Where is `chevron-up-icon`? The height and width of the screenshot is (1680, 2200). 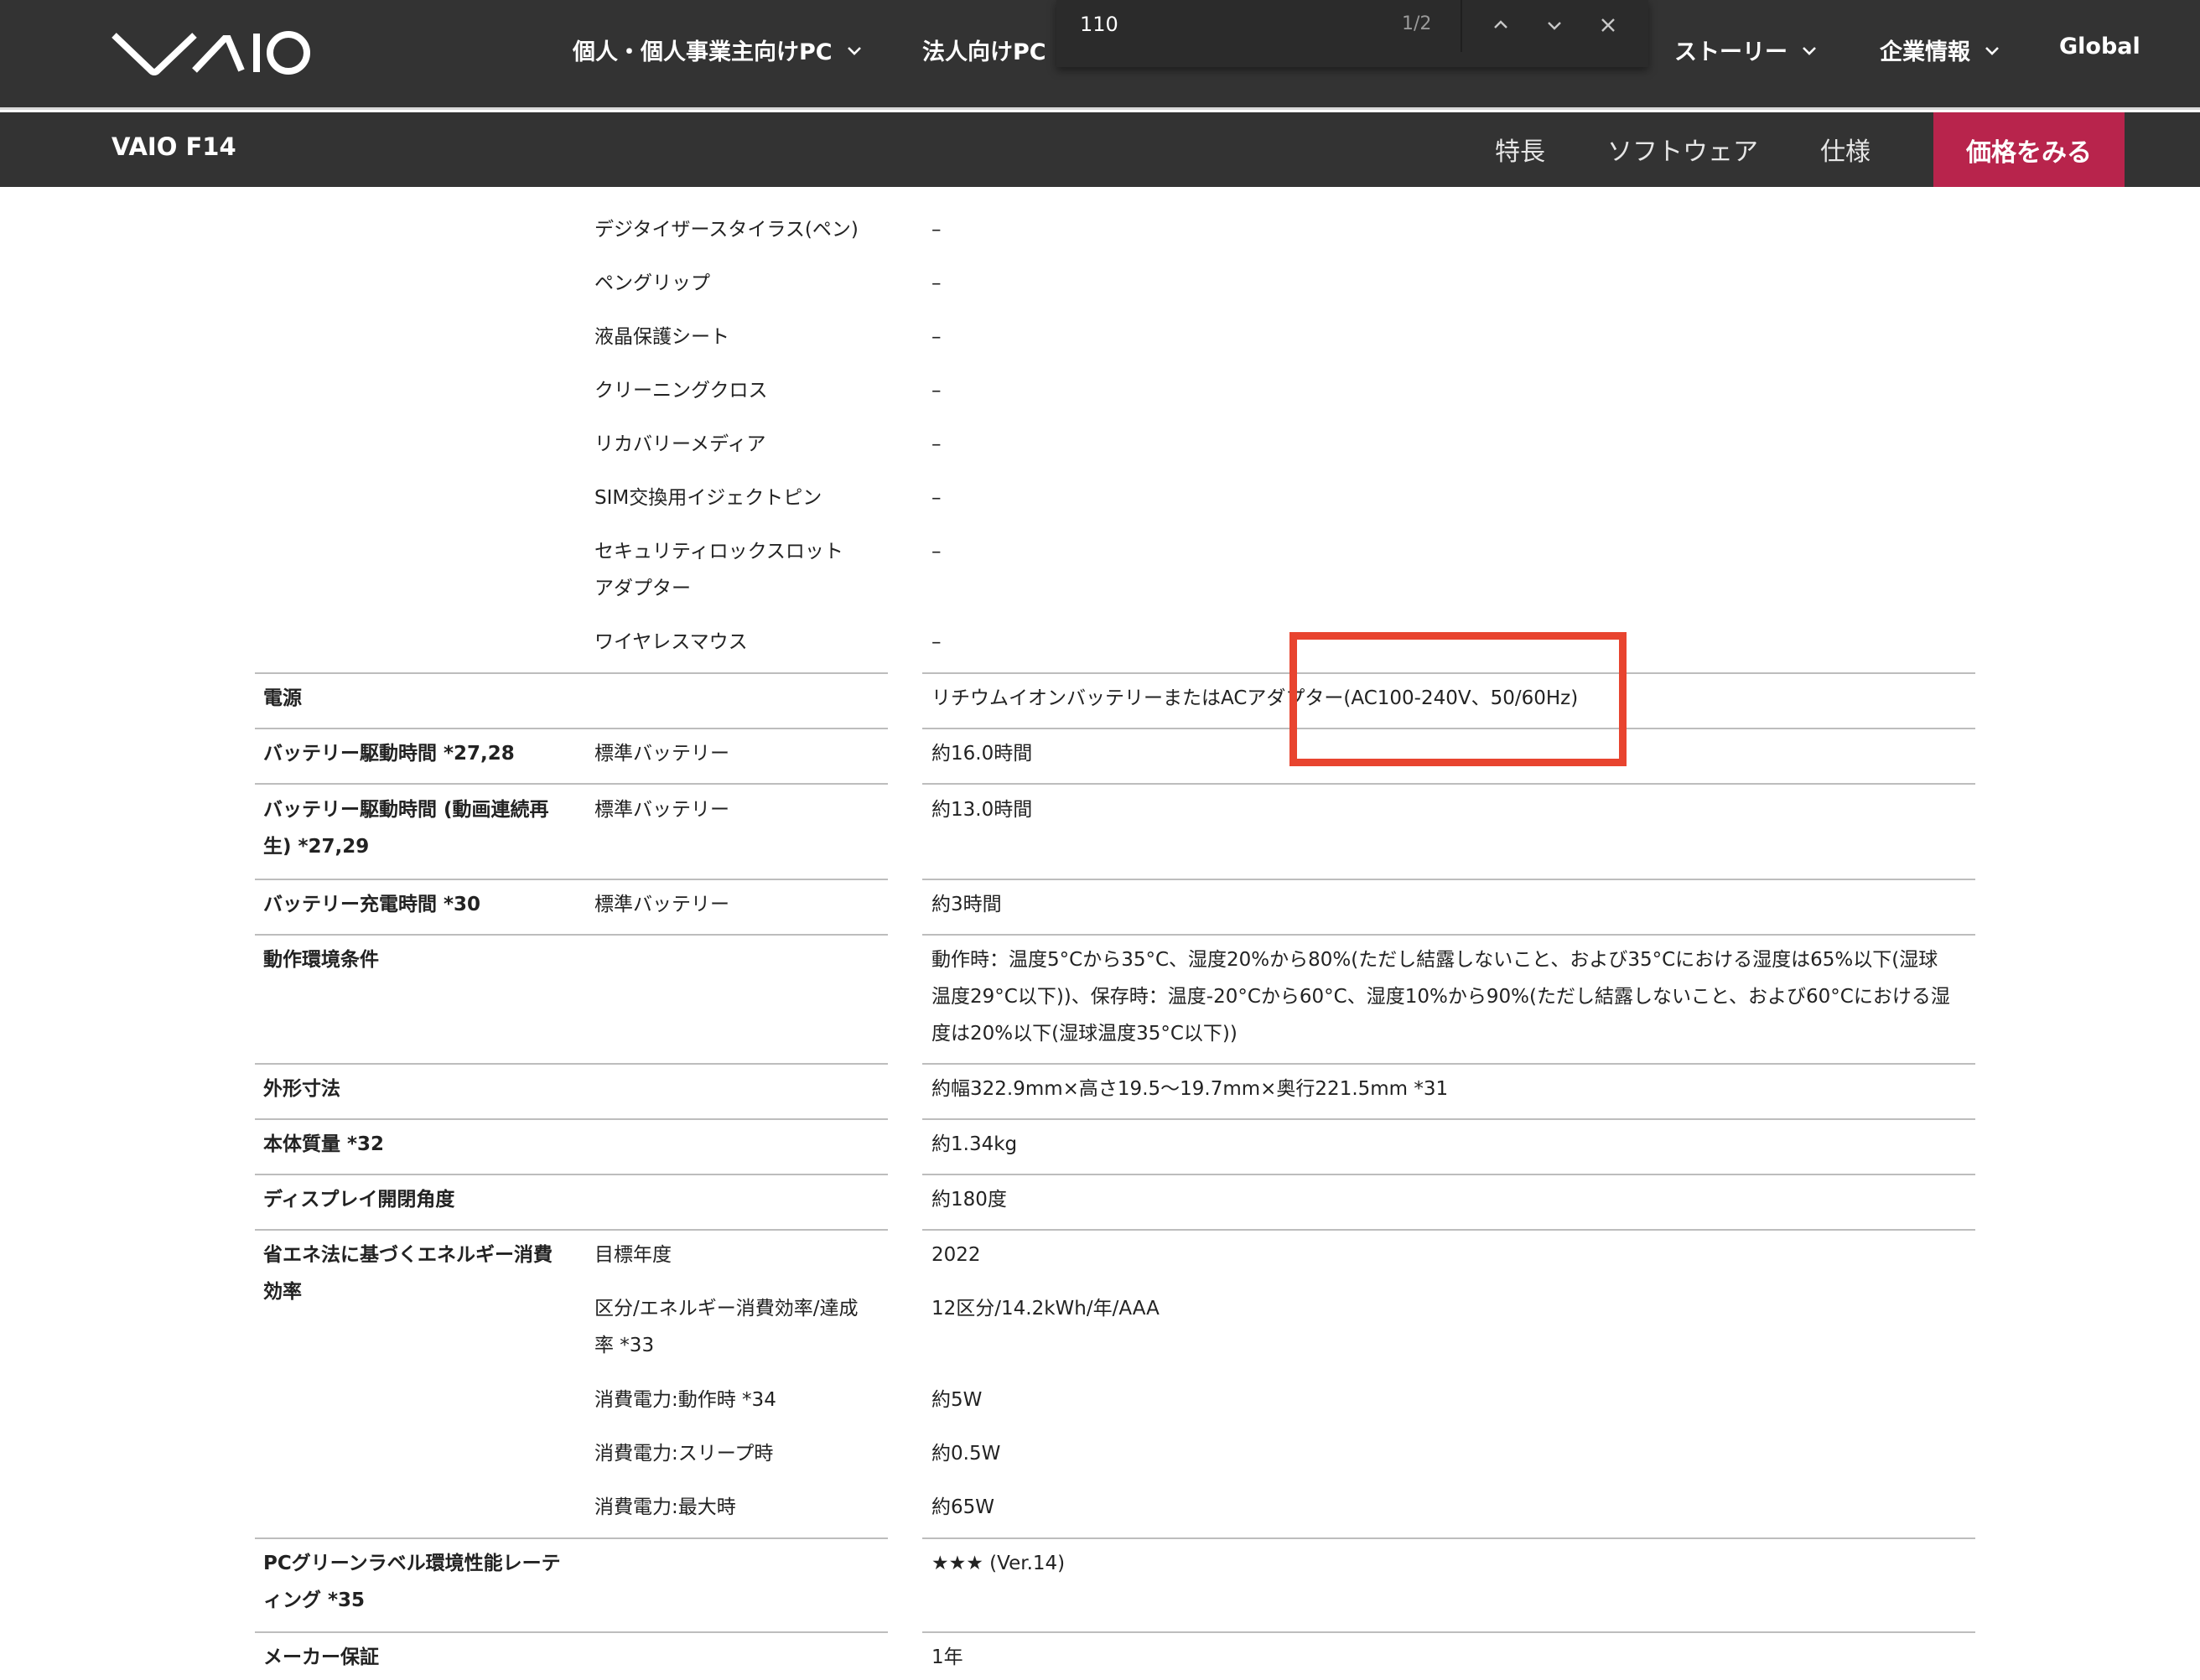
chevron-up-icon is located at coordinates (1500, 25).